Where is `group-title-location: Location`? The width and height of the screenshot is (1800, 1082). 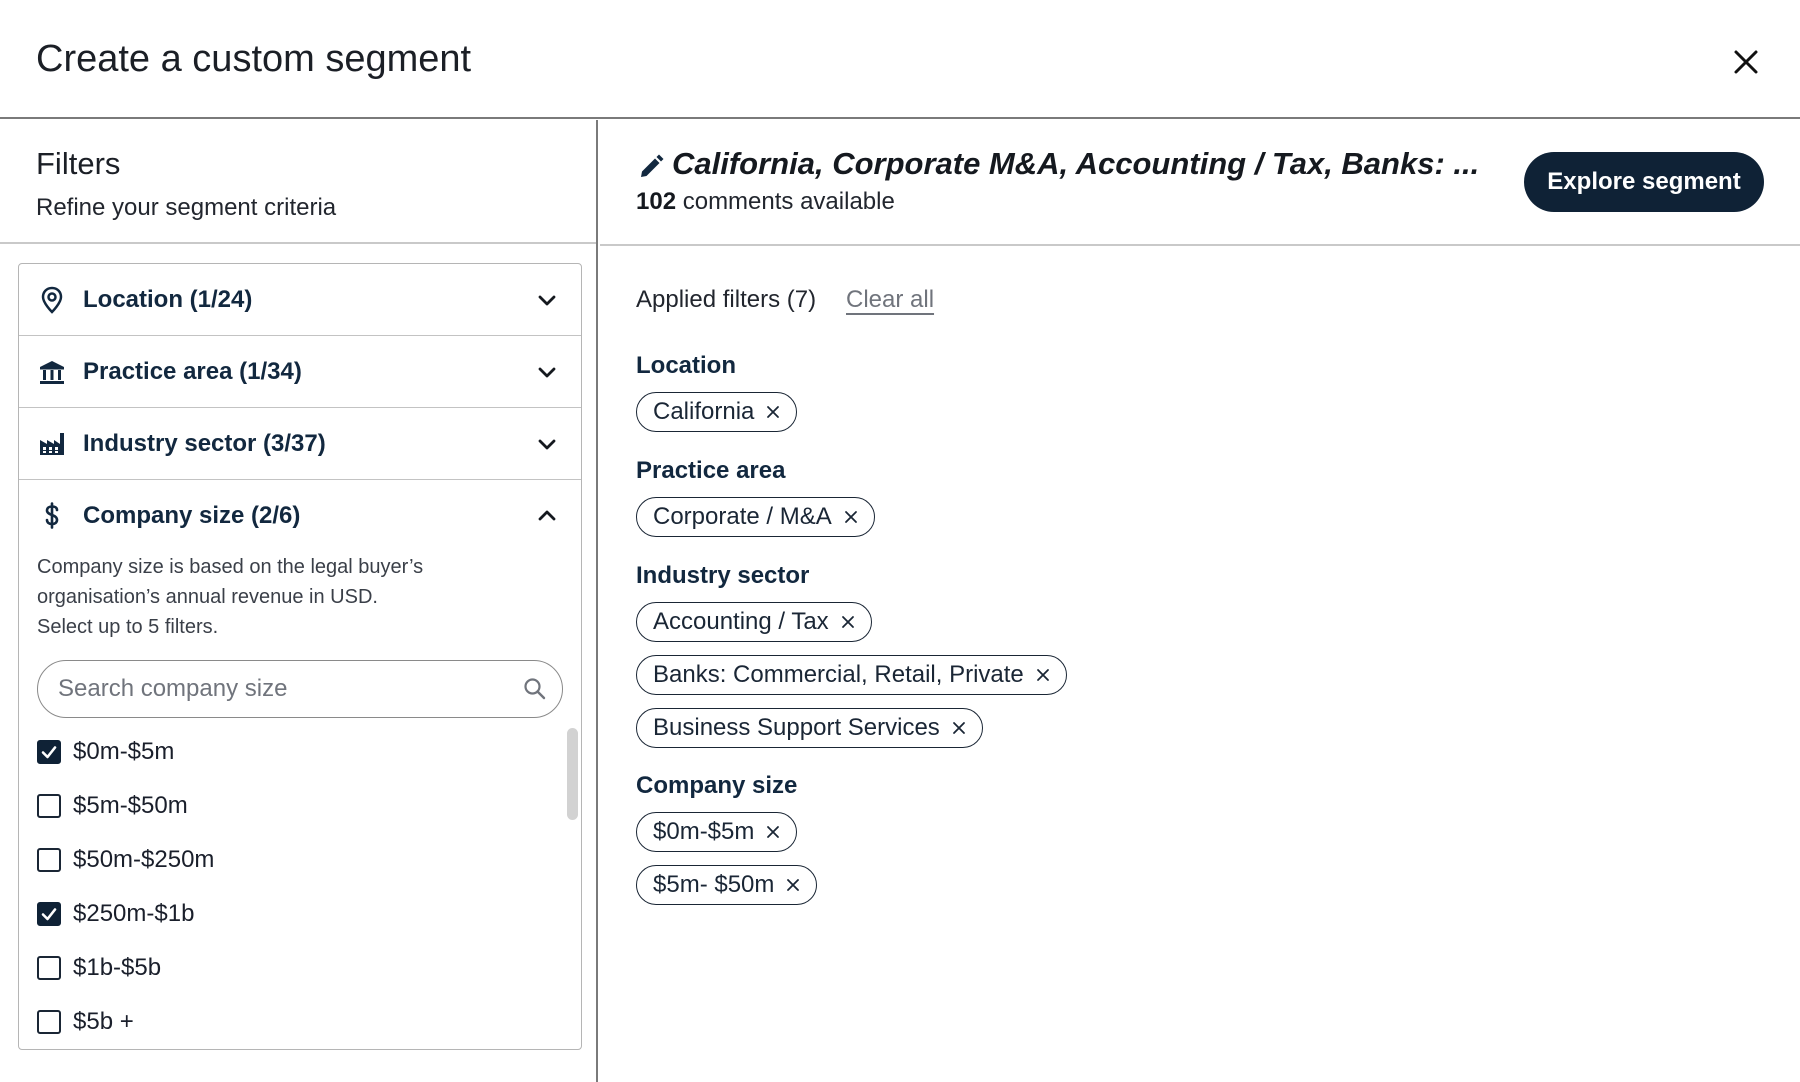
group-title-location: Location is located at coordinates (686, 365).